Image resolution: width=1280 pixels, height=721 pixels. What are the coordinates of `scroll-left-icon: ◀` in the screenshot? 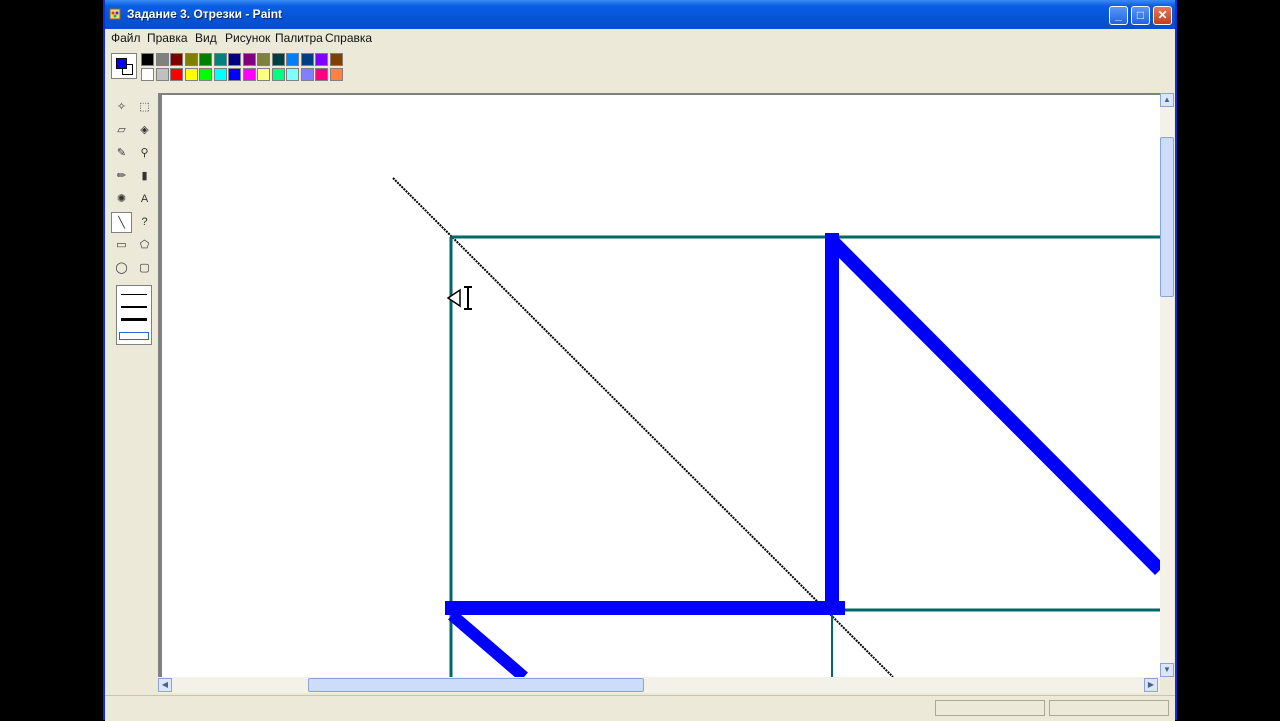 It's located at (165, 685).